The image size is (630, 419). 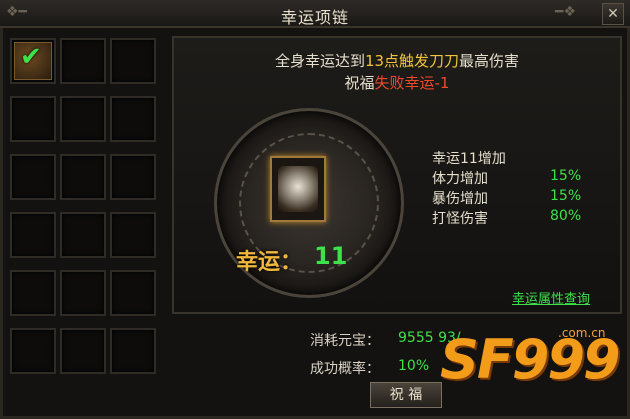 What do you see at coordinates (345, 369) in the screenshot?
I see `success-rate-label: 成功概率：` at bounding box center [345, 369].